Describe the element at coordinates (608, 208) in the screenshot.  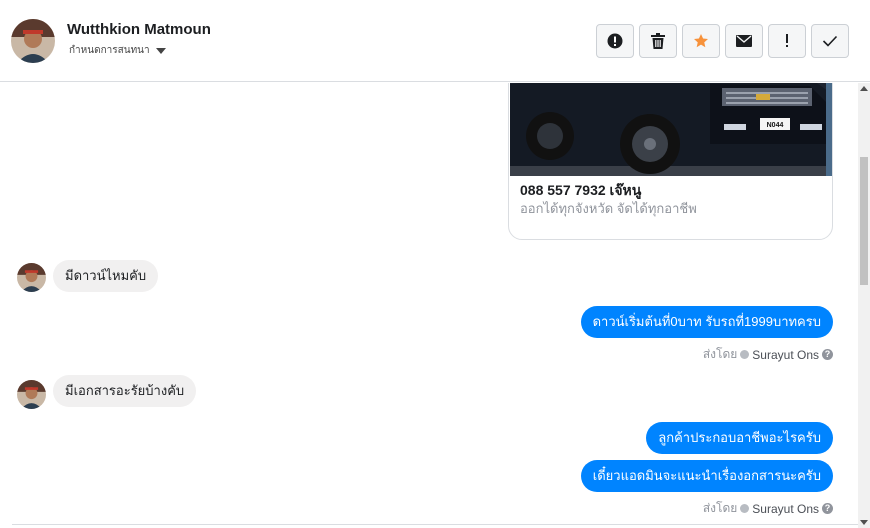
I see `card-subtitle: ออกได้ทุกจังหวัด จัดได้ทุกอาชีพ` at that location.